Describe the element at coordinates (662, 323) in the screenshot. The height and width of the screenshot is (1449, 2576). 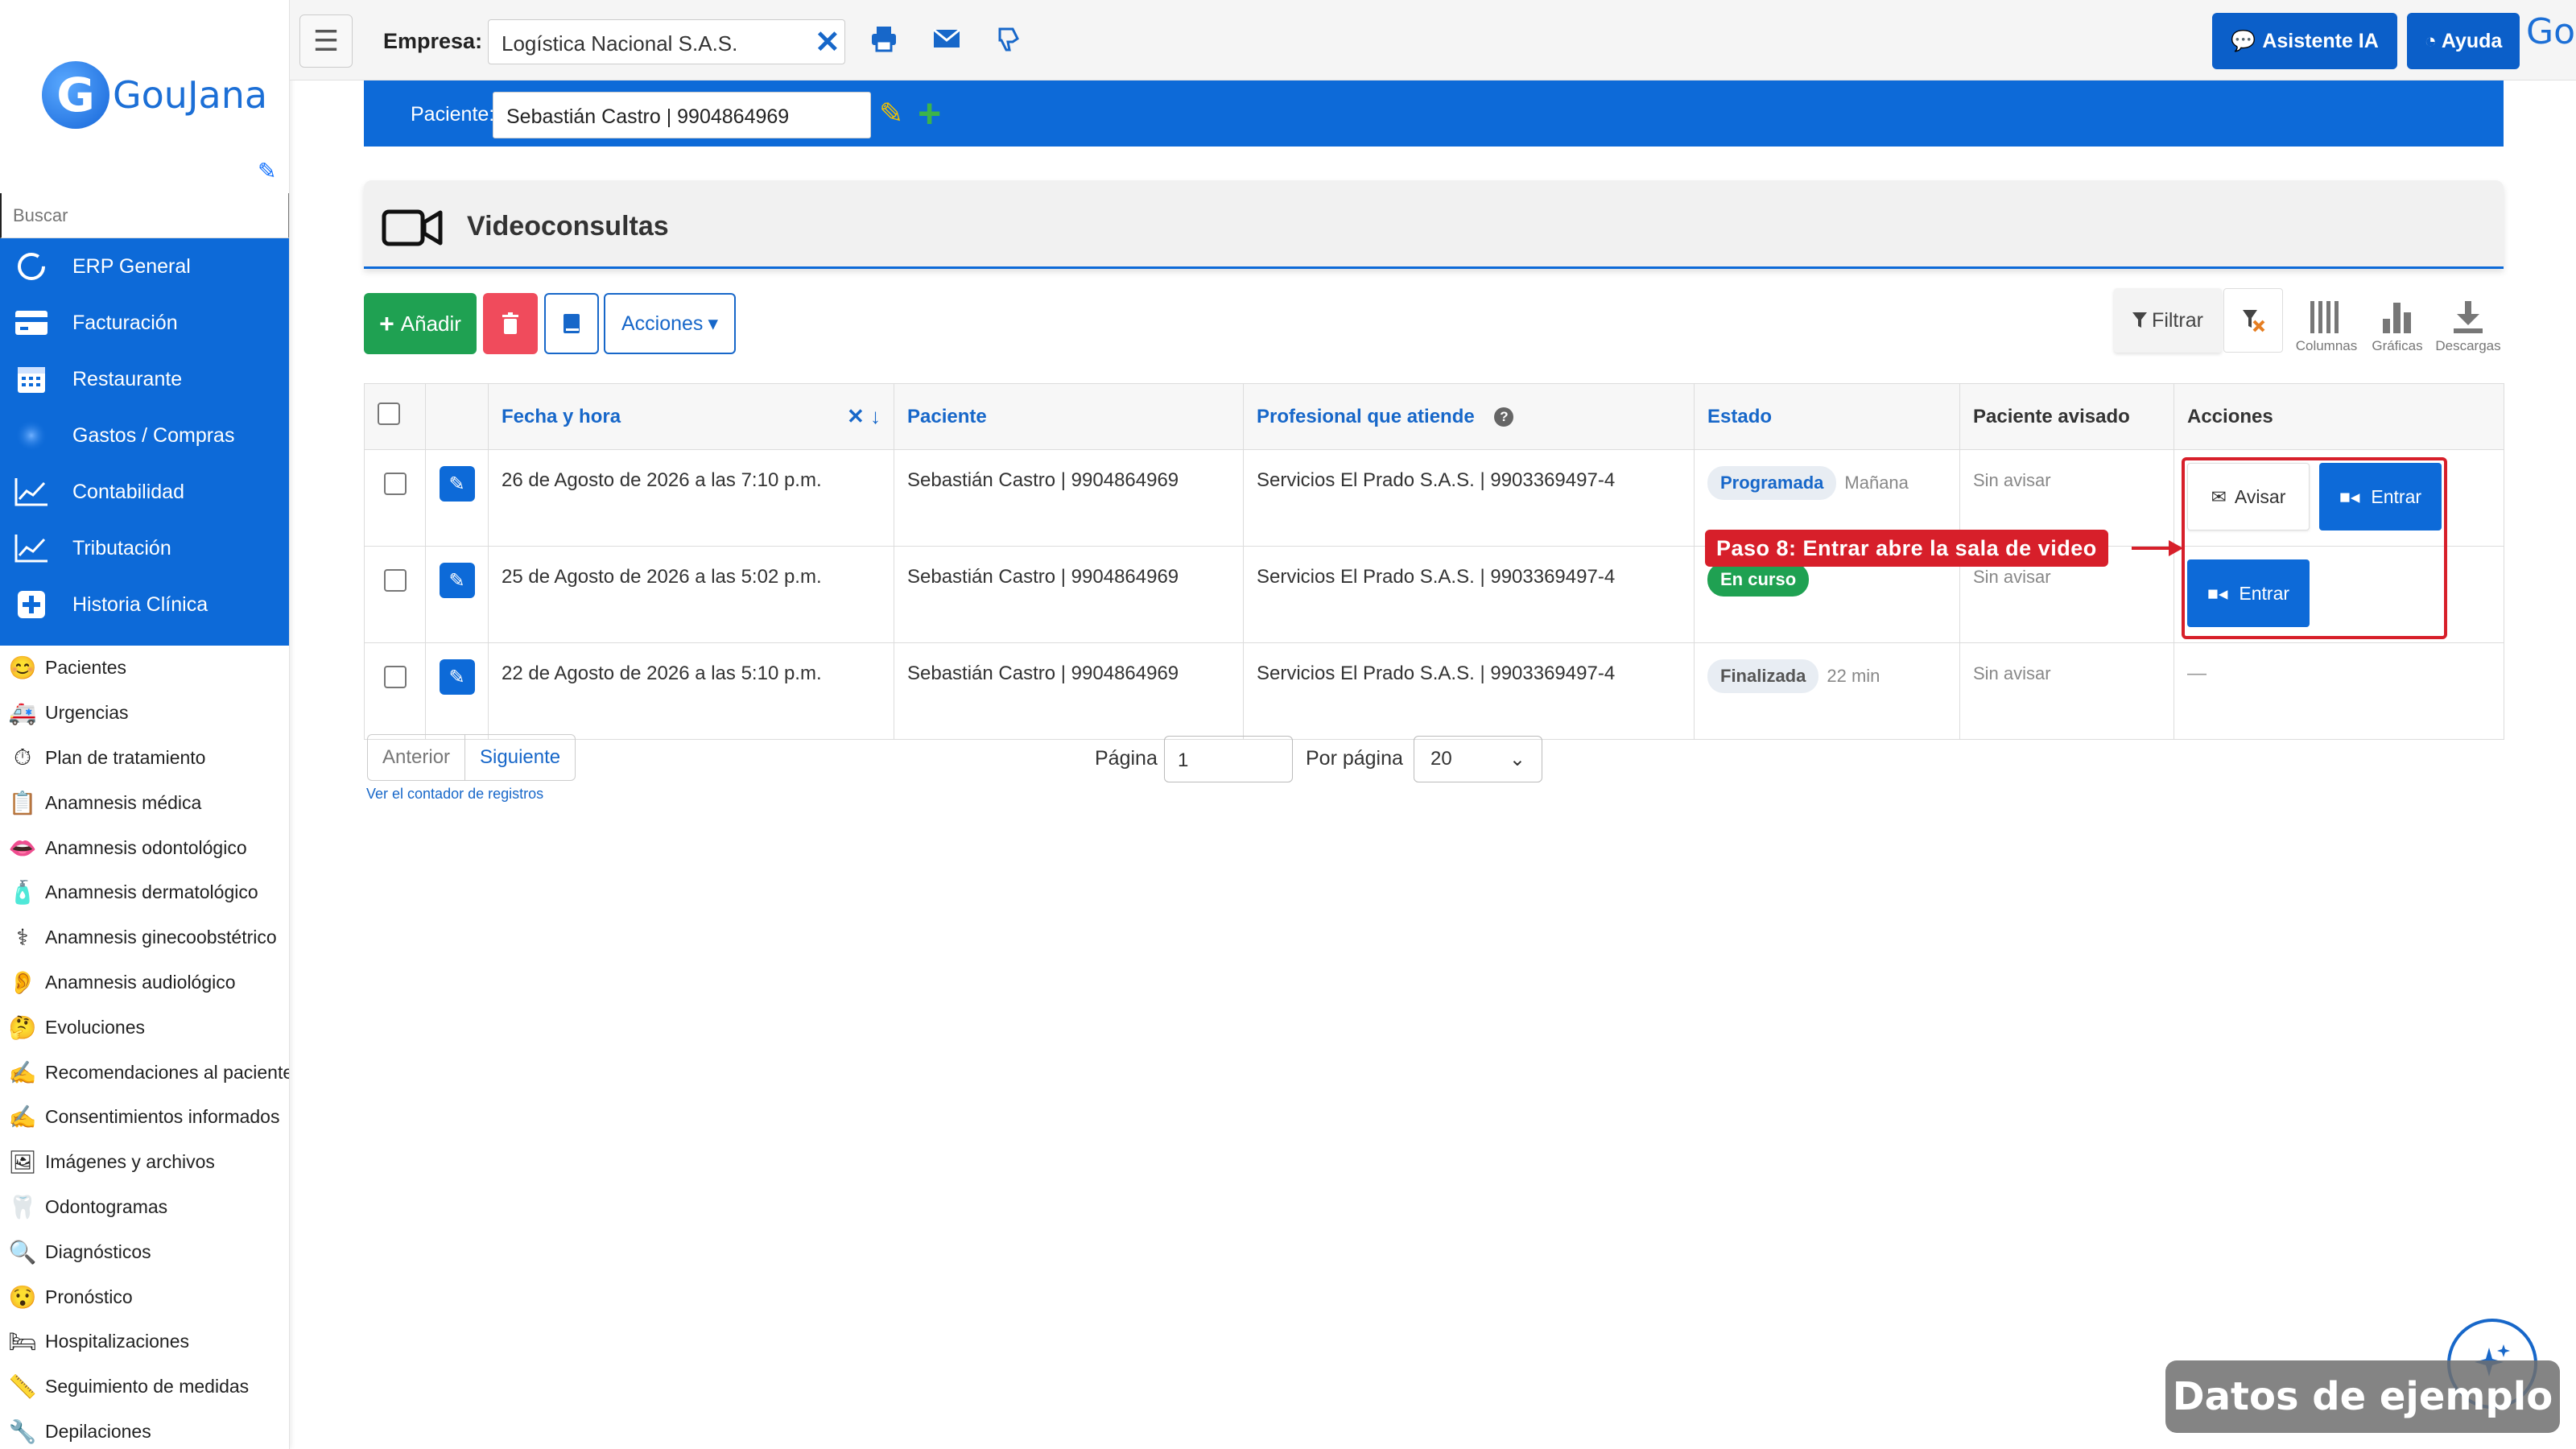
I see `acciones-label: Acciones` at that location.